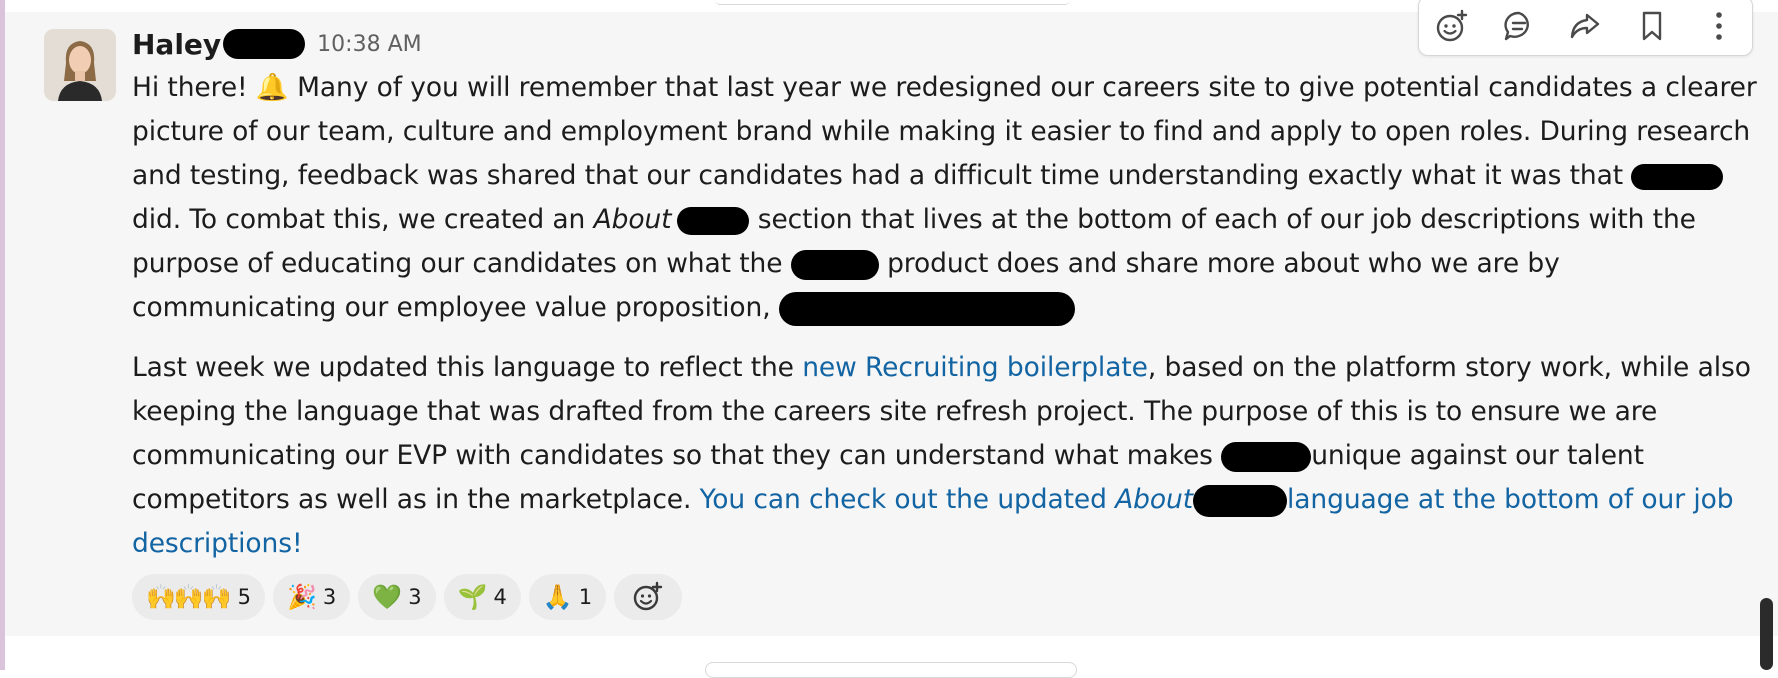 Image resolution: width=1778 pixels, height=678 pixels. What do you see at coordinates (585, 597) in the screenshot?
I see `reaction-count: 1` at bounding box center [585, 597].